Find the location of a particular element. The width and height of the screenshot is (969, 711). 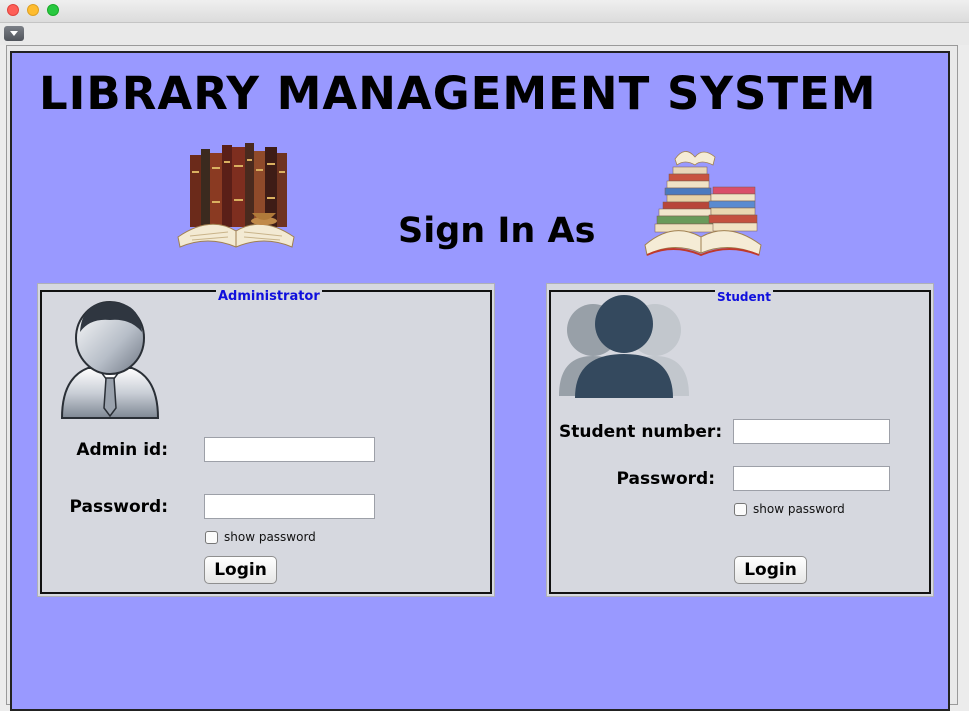

books-stack-icon is located at coordinates (236, 195).